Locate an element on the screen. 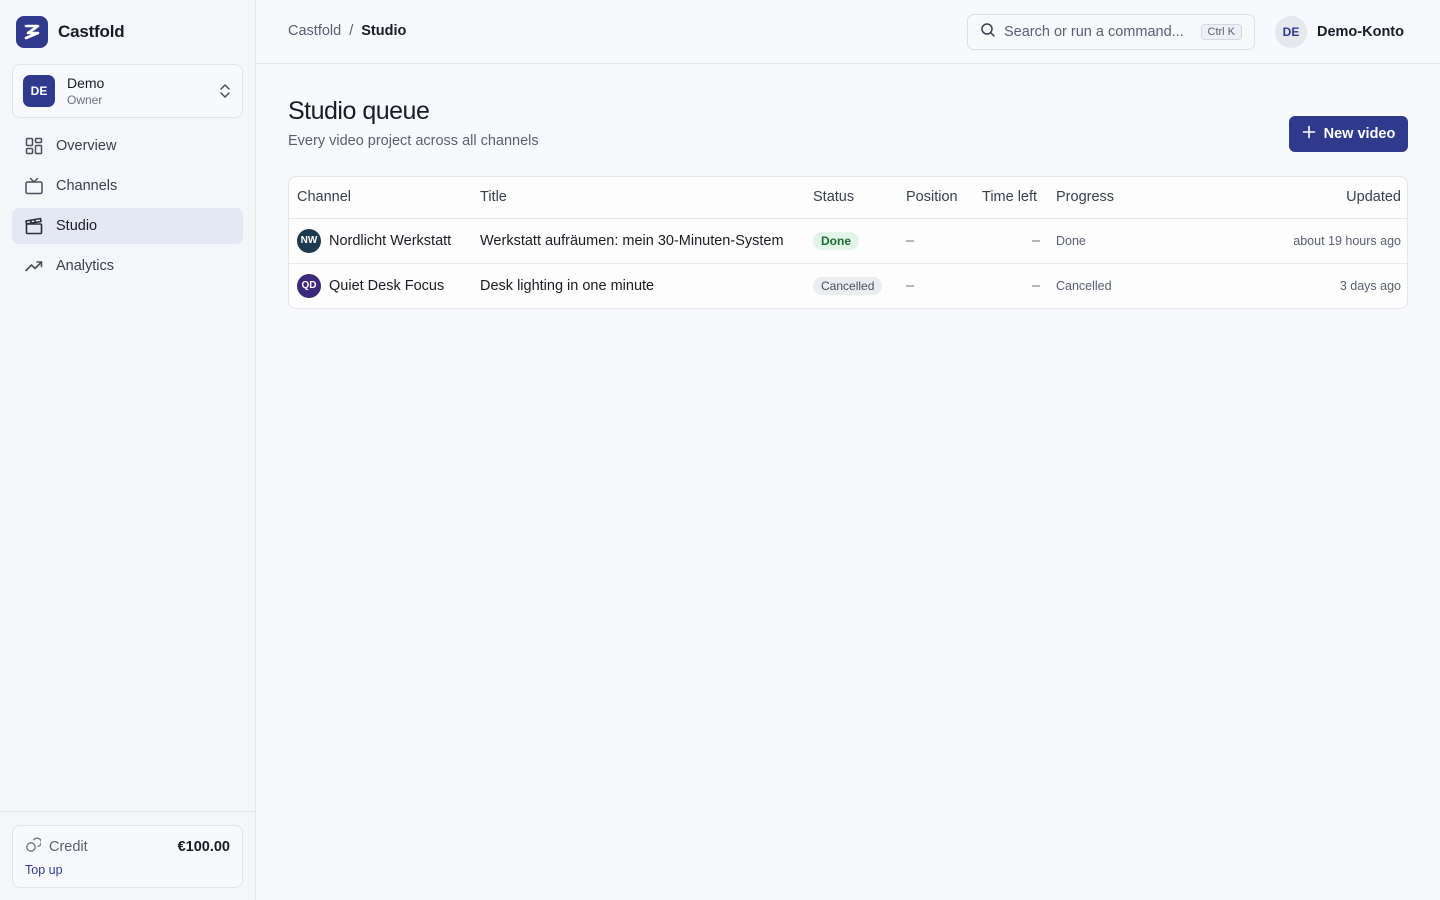  sidebar-item-label: Channels is located at coordinates (87, 186).